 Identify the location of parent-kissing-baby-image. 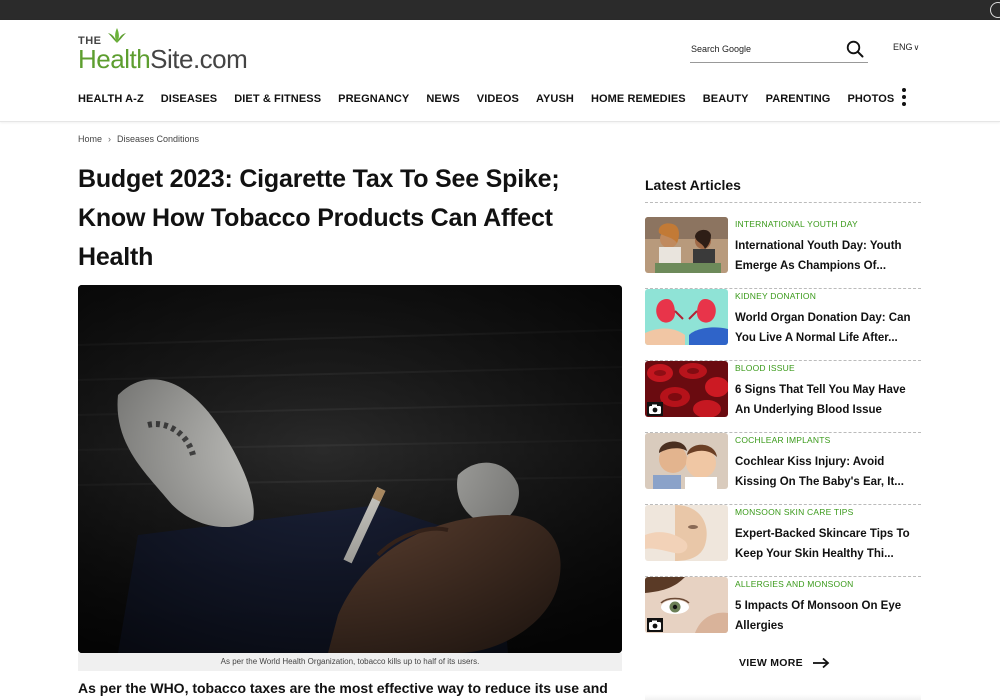
(686, 461).